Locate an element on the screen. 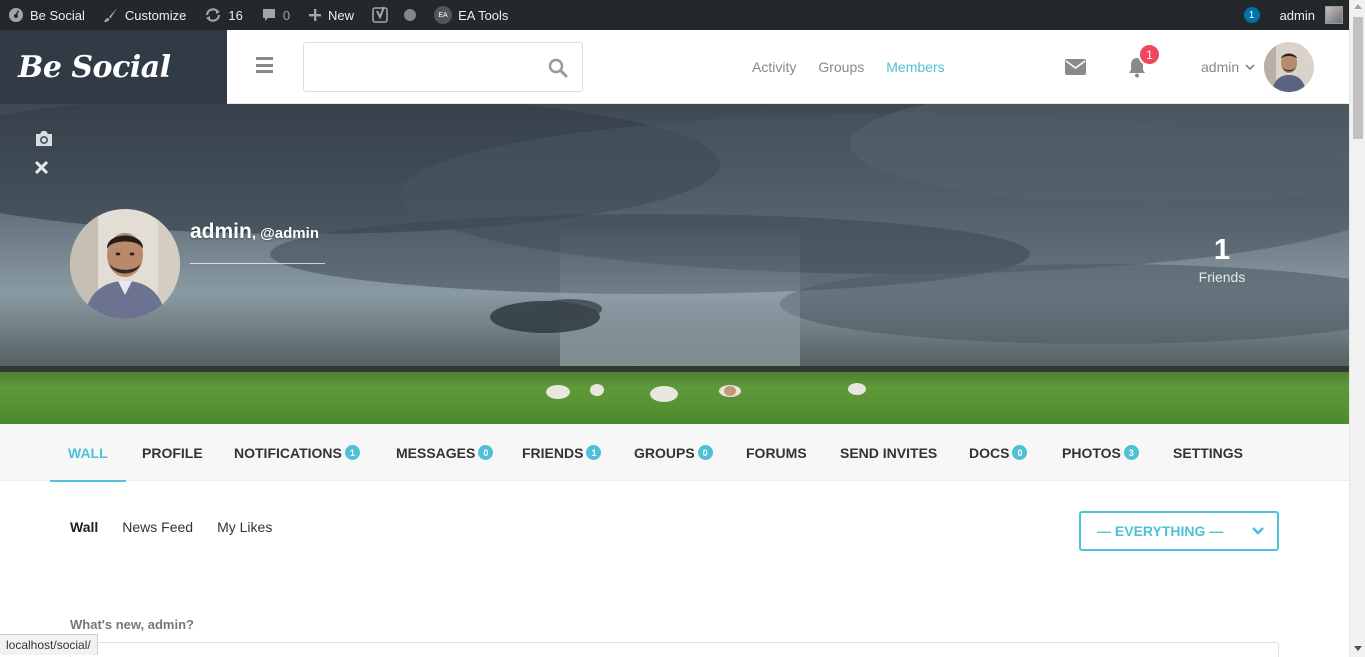 The width and height of the screenshot is (1365, 657). header-avatar is located at coordinates (1289, 67).